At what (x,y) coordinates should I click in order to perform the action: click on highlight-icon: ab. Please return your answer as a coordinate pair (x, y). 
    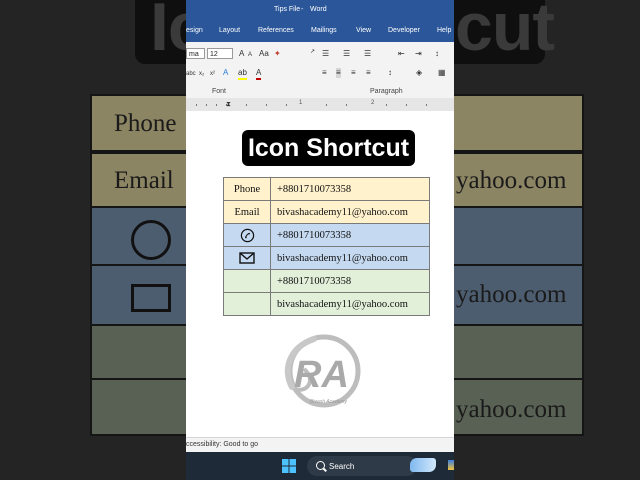
    Looking at the image, I should click on (242, 74).